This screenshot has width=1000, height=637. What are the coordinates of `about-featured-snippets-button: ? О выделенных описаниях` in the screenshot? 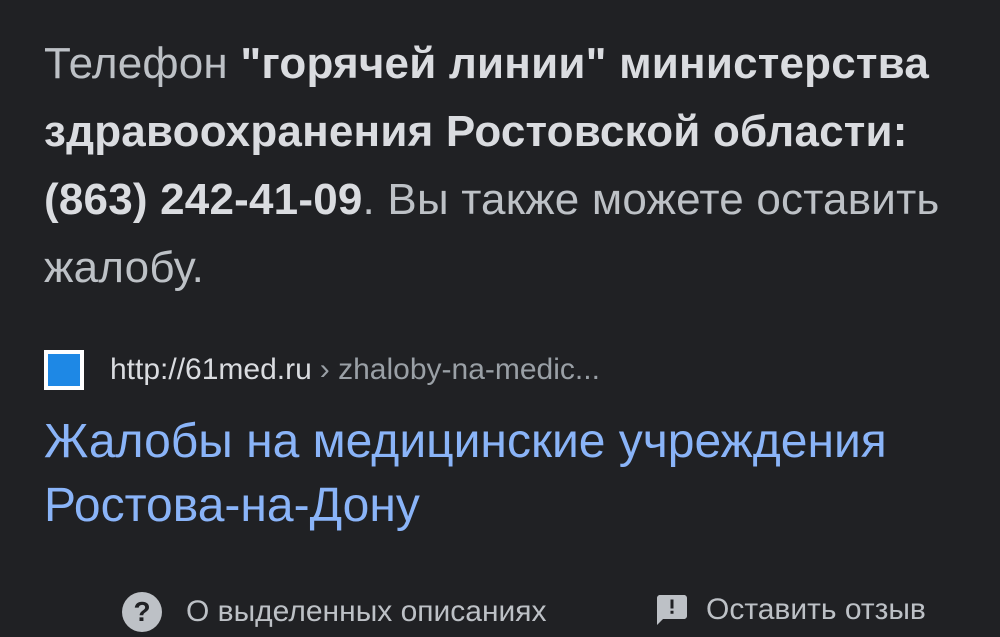 It's located at (334, 612).